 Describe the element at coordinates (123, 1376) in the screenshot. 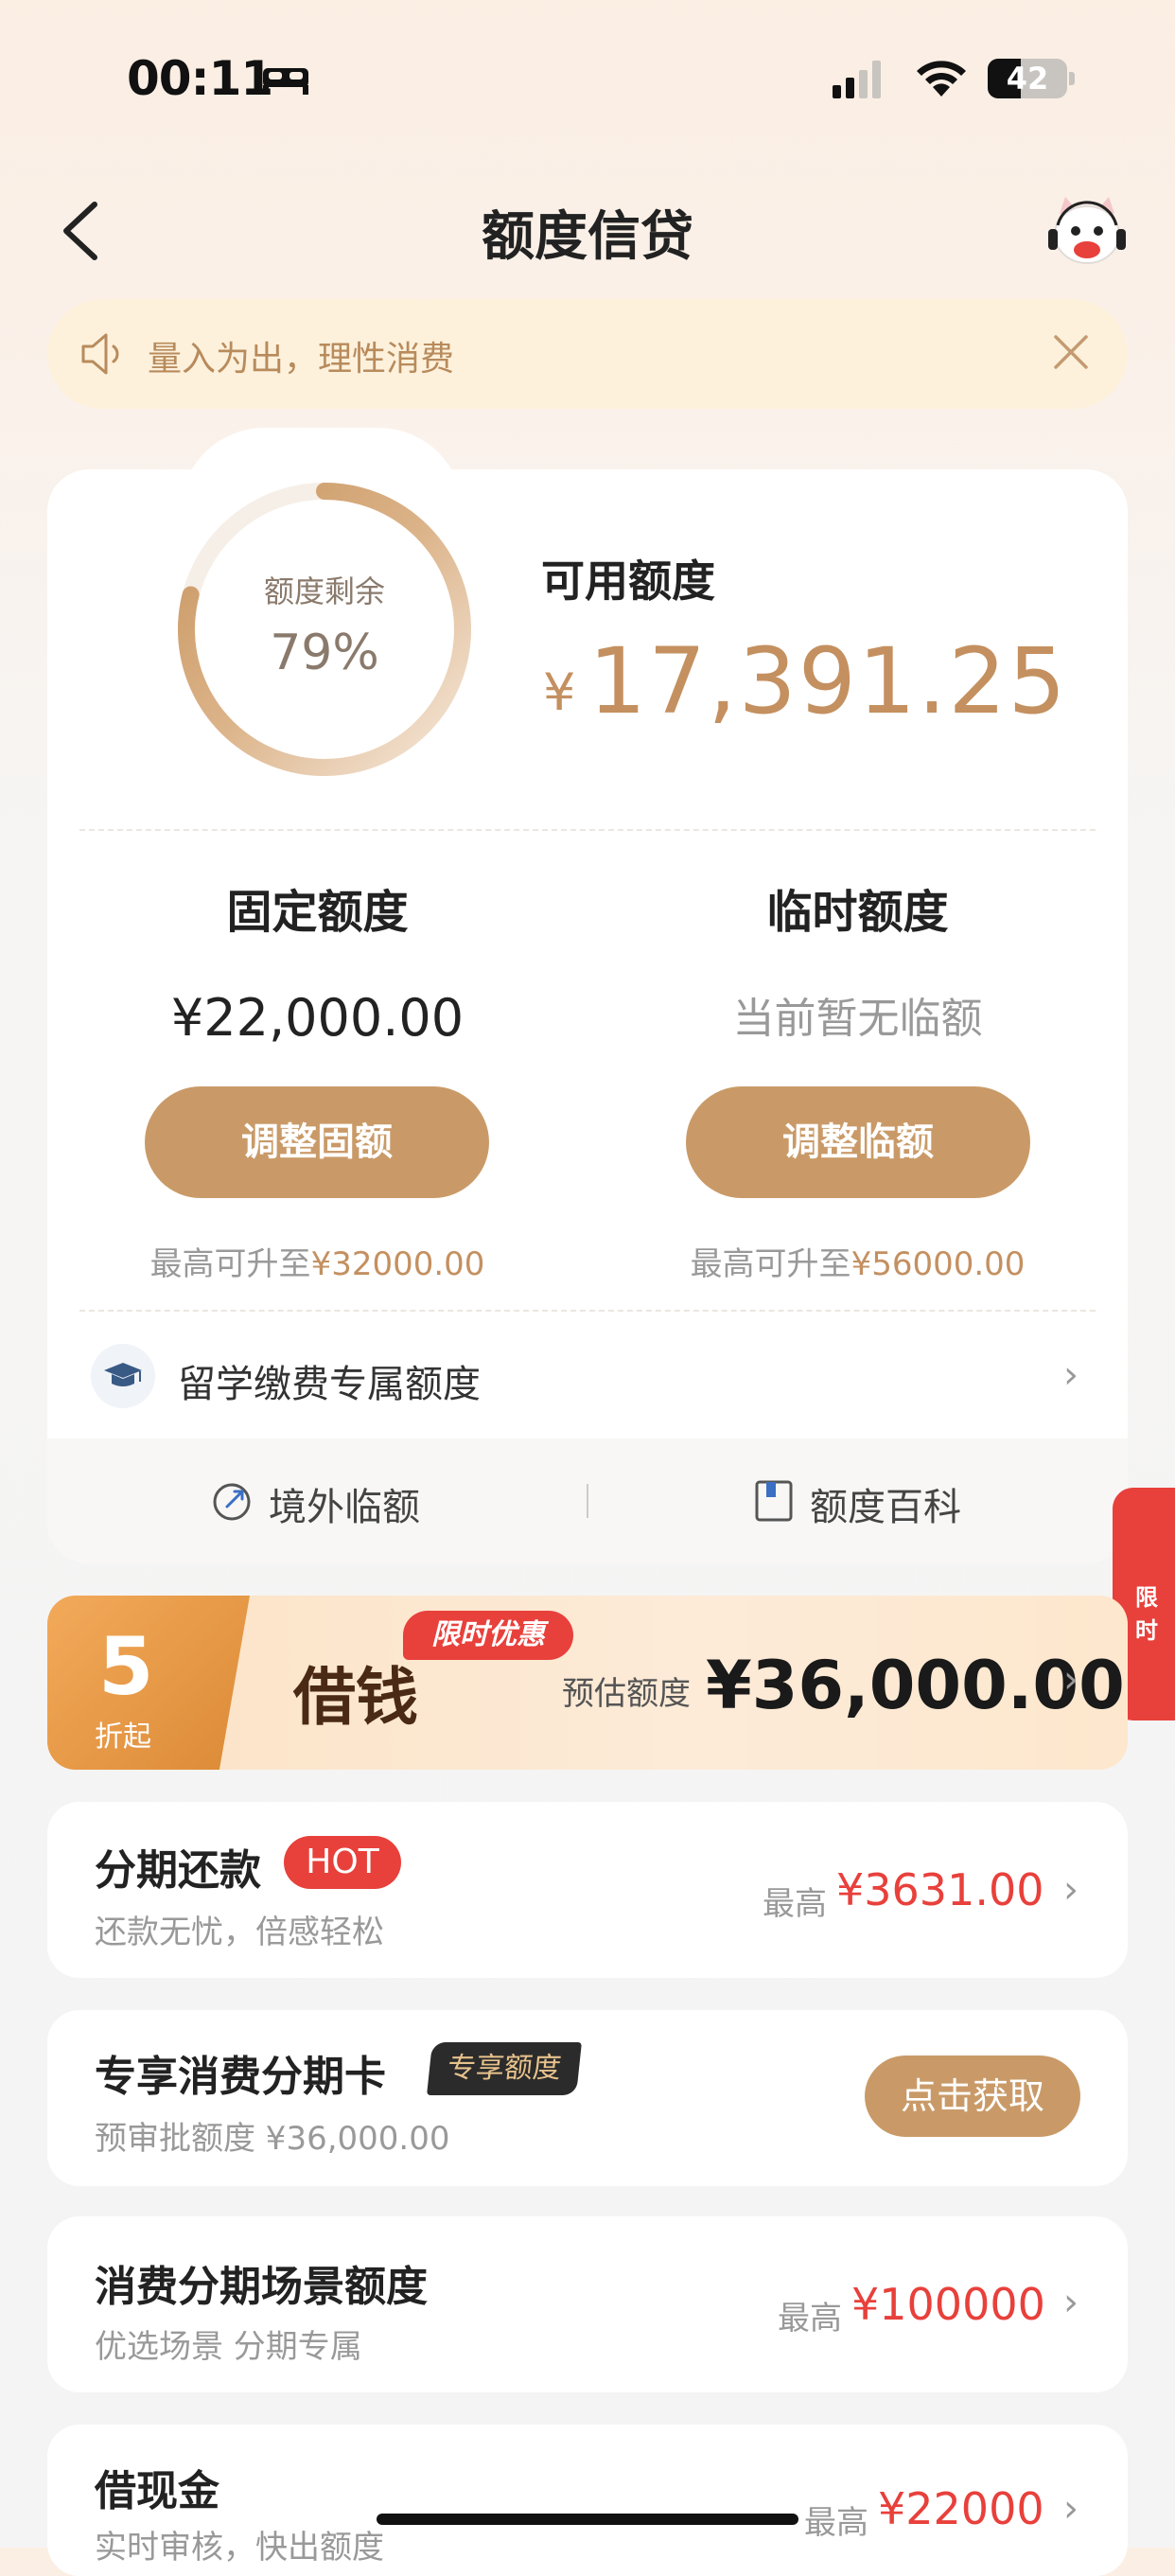

I see `graduation-cap-icon` at that location.